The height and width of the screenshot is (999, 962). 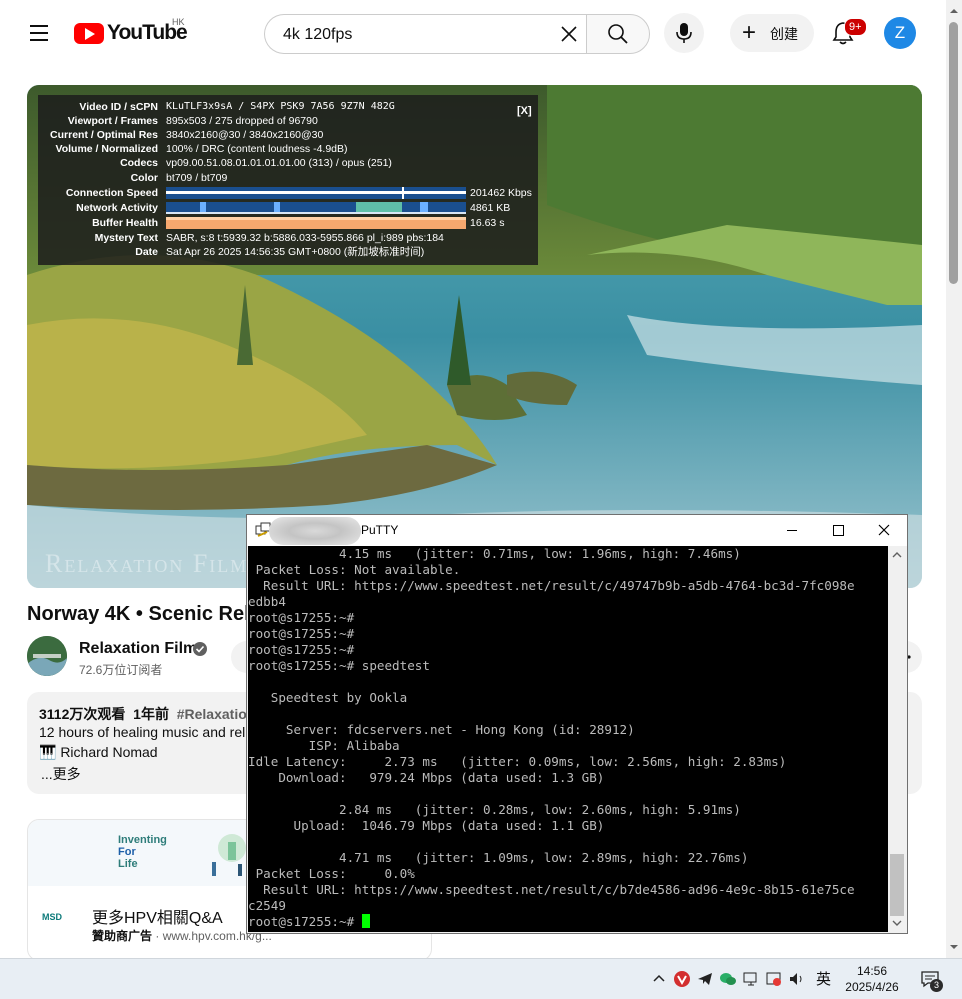 I want to click on minimize-button, so click(x=792, y=530).